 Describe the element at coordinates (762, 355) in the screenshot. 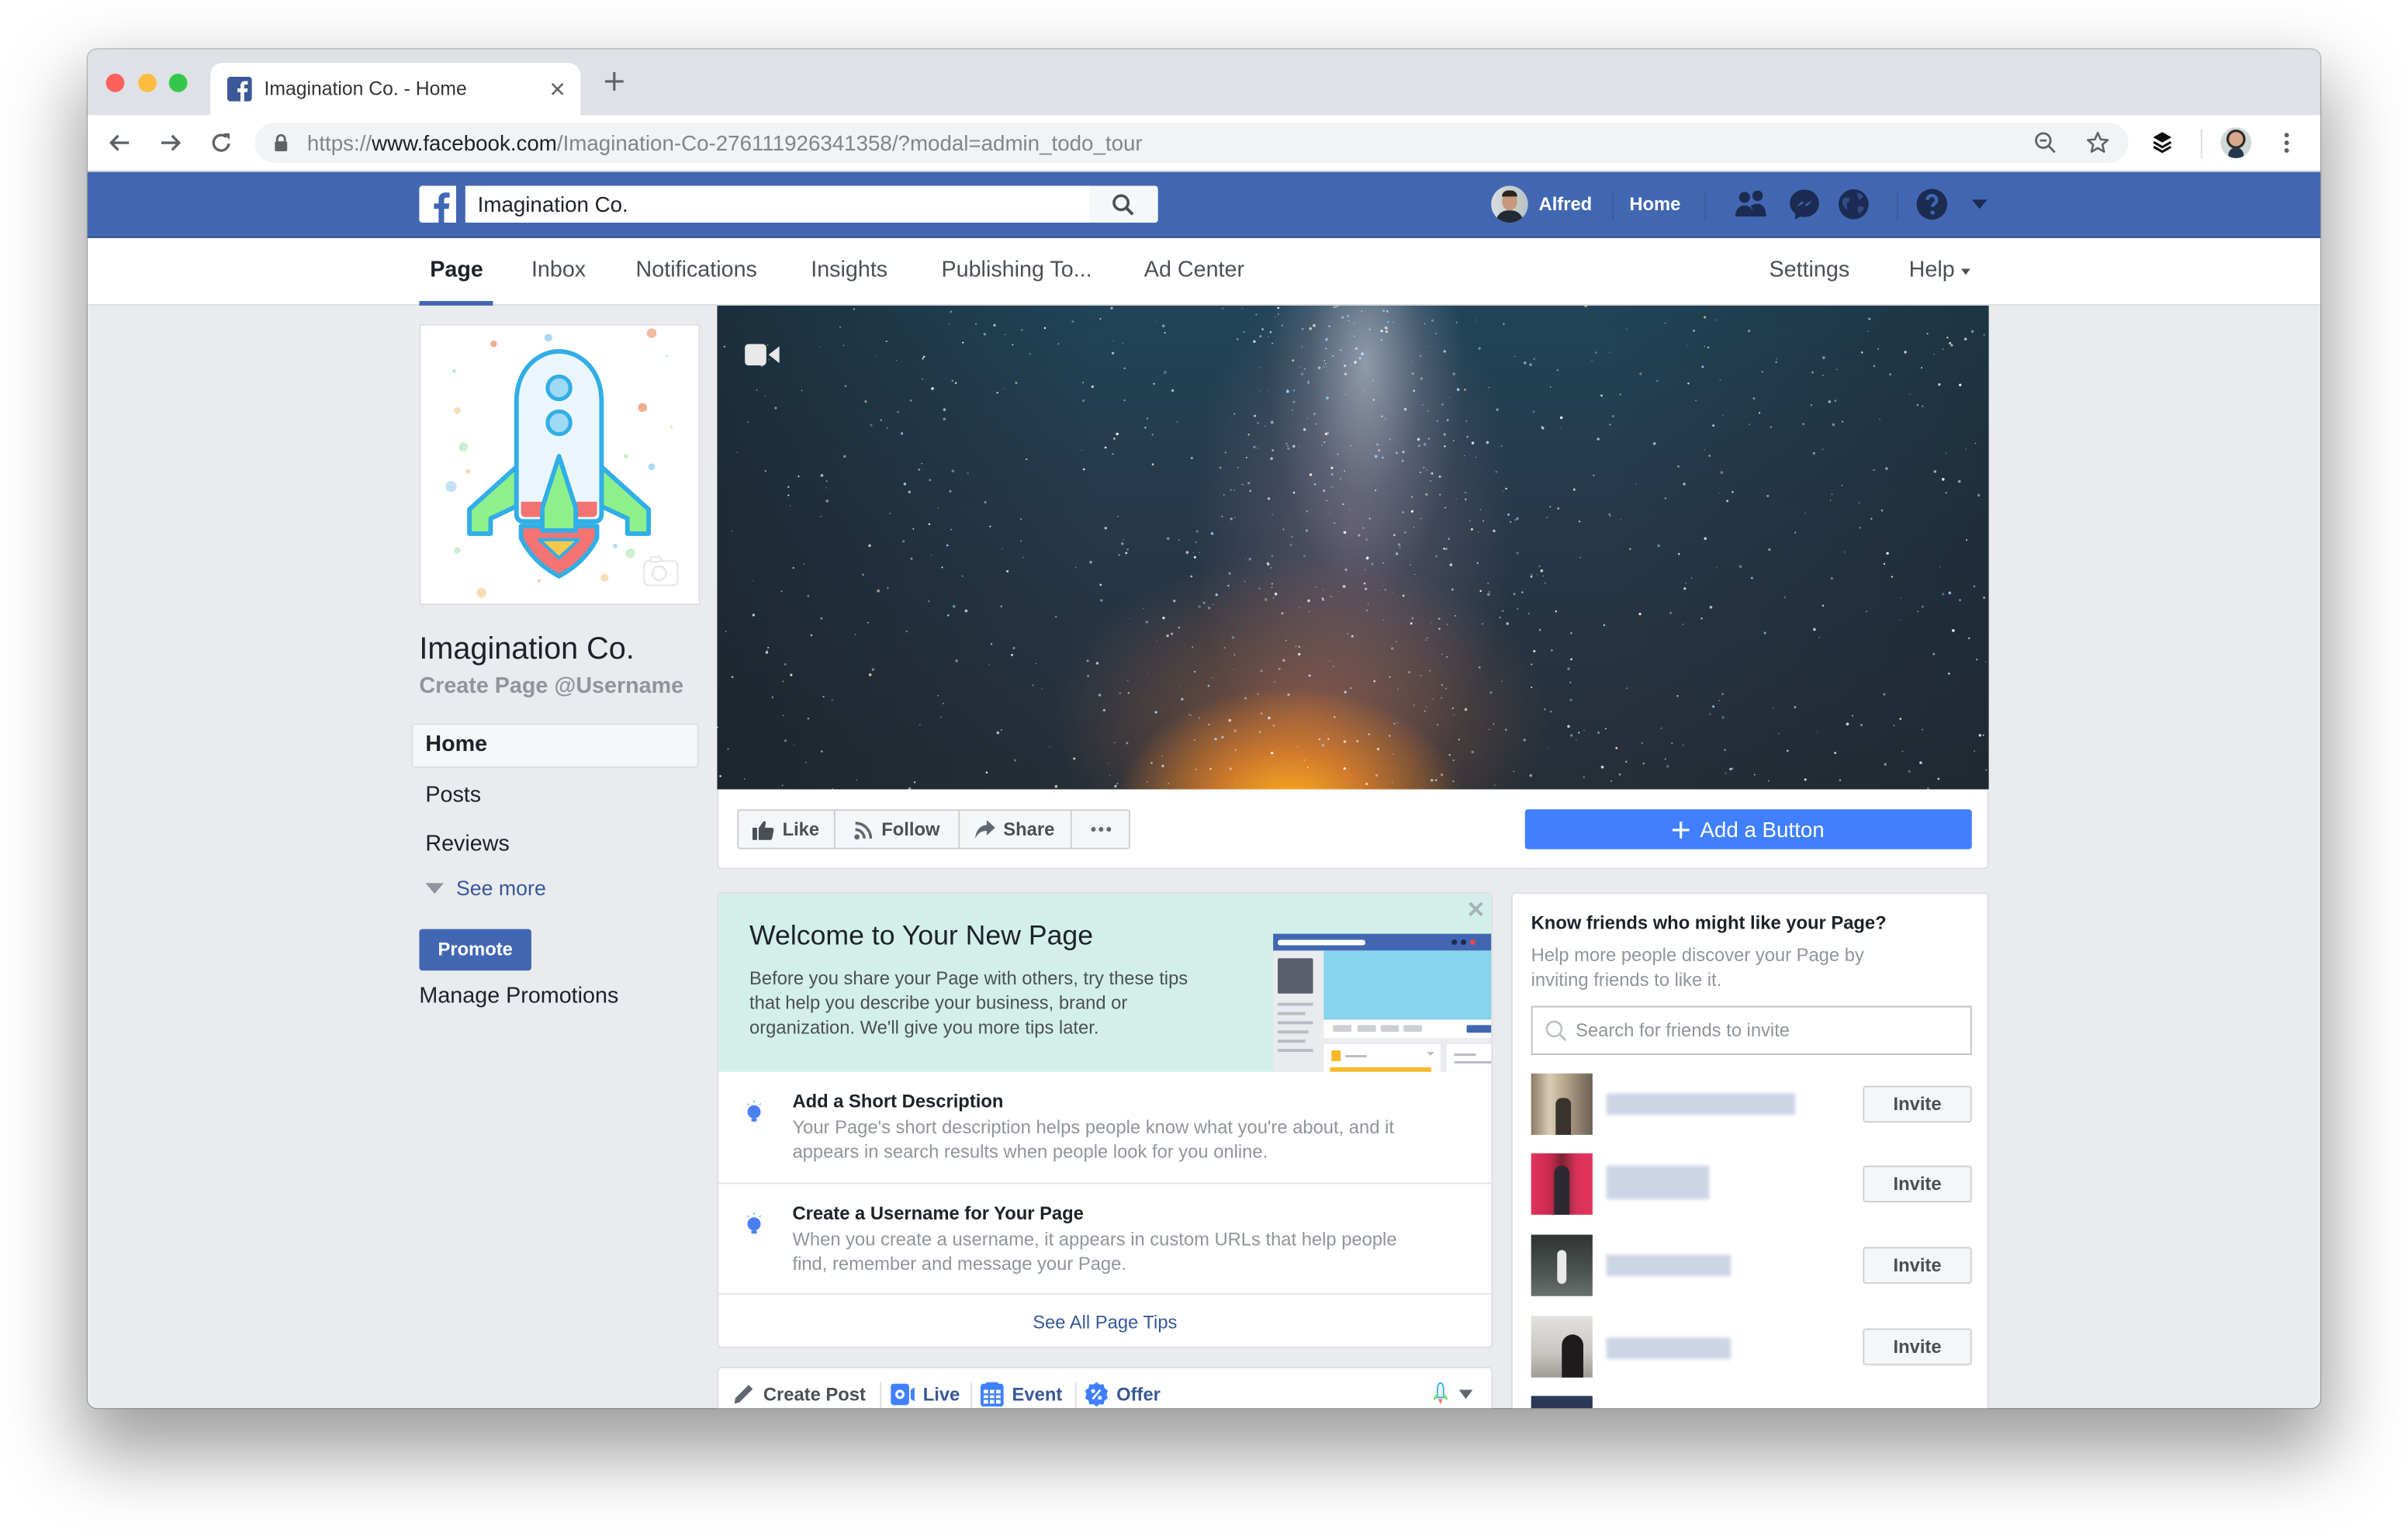

I see `video-cover-icon` at that location.